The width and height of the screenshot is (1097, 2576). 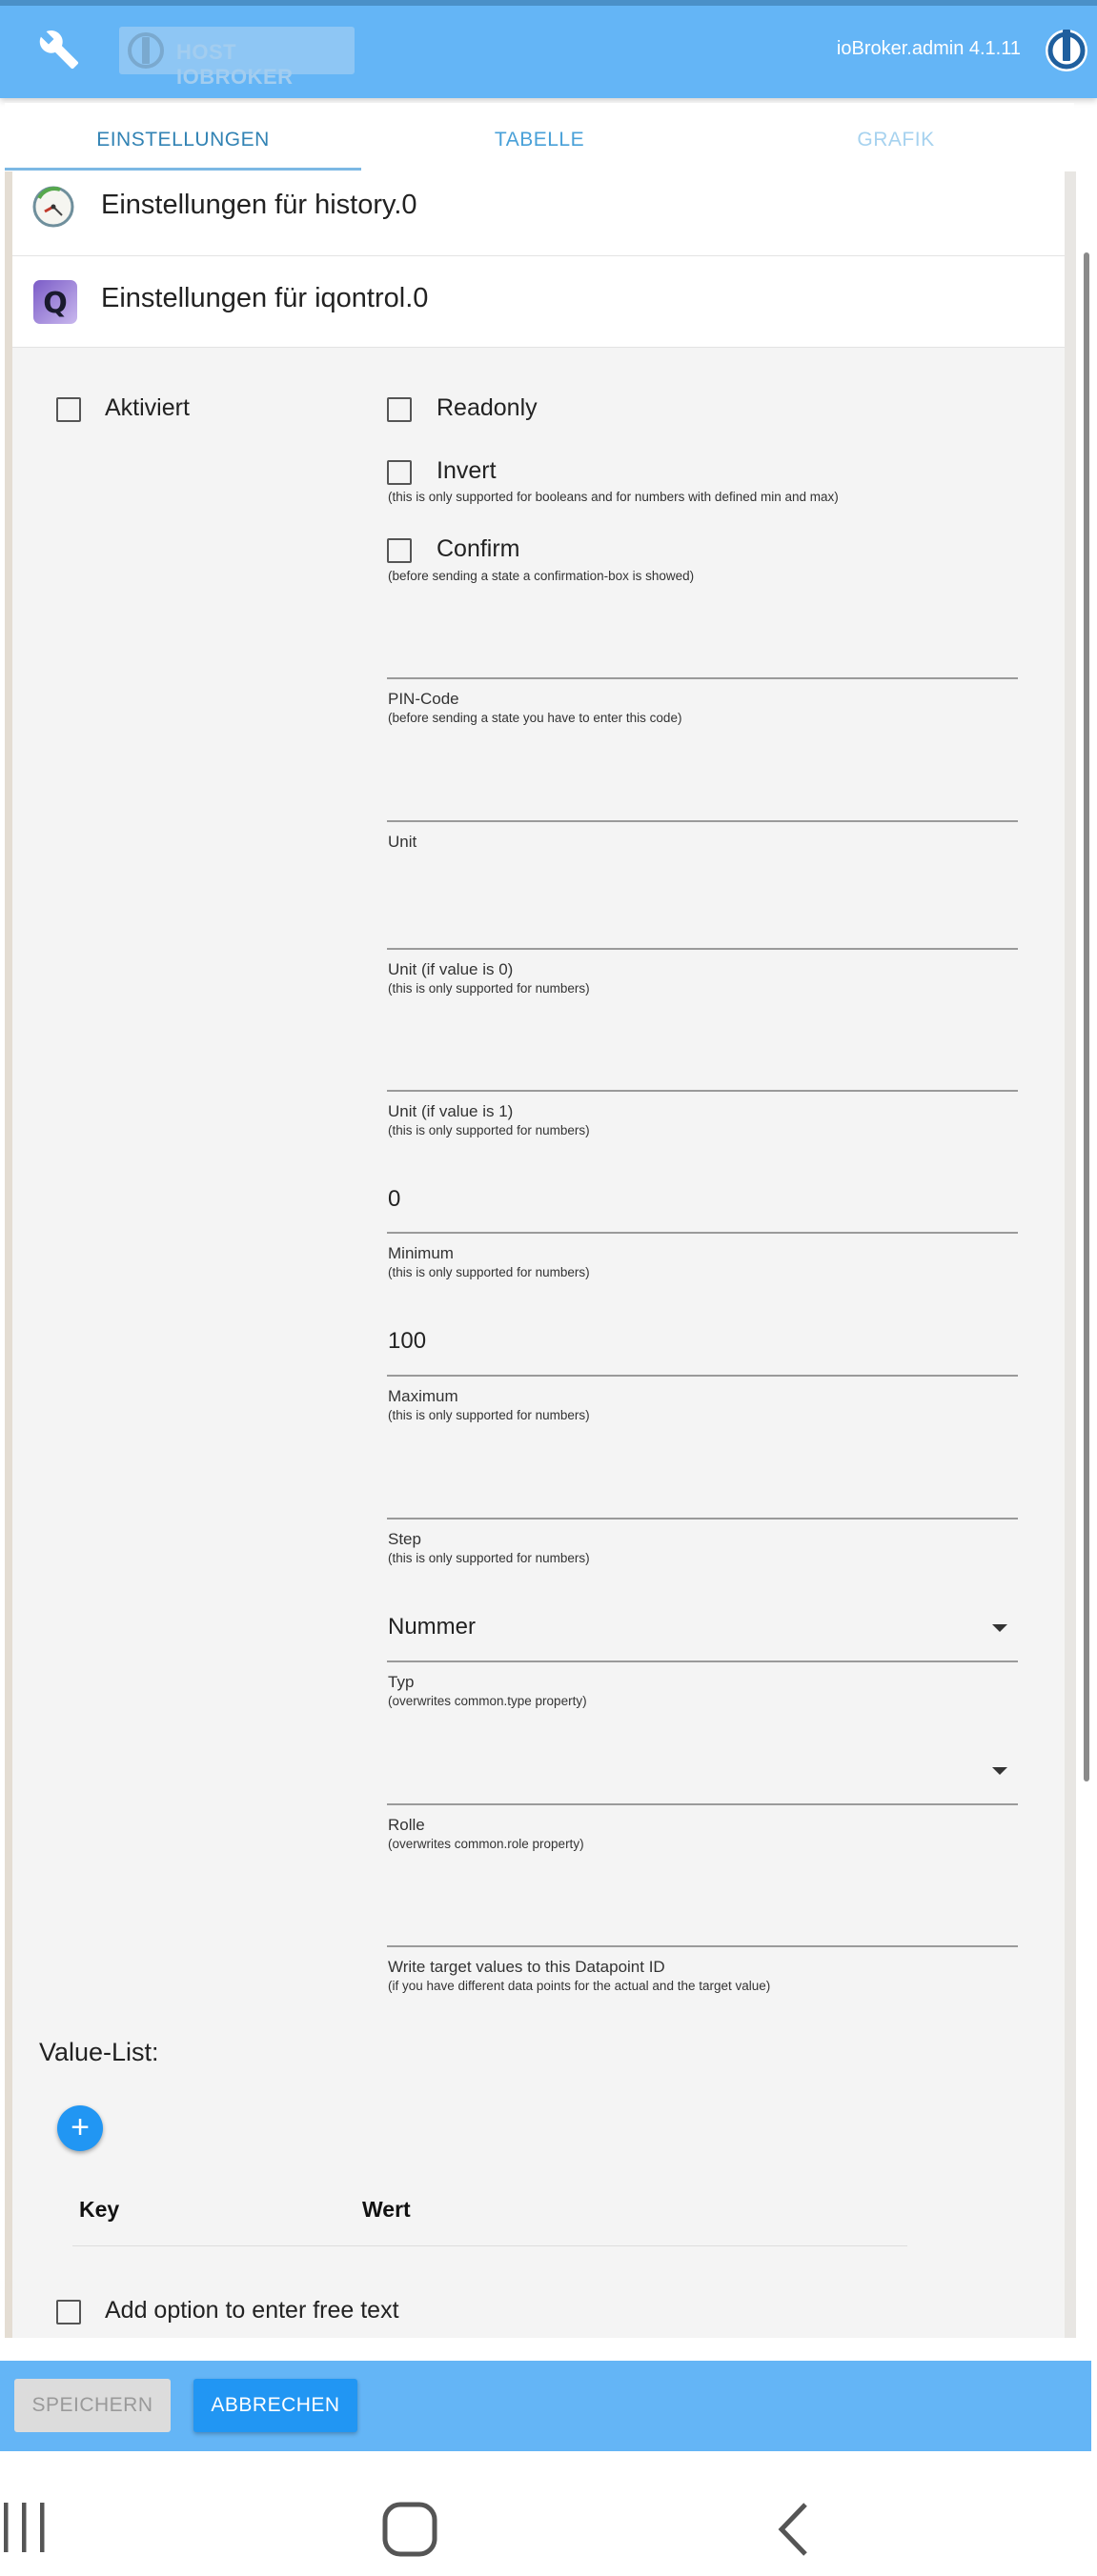 I want to click on pin-code-label: PIN-Code, so click(x=424, y=699).